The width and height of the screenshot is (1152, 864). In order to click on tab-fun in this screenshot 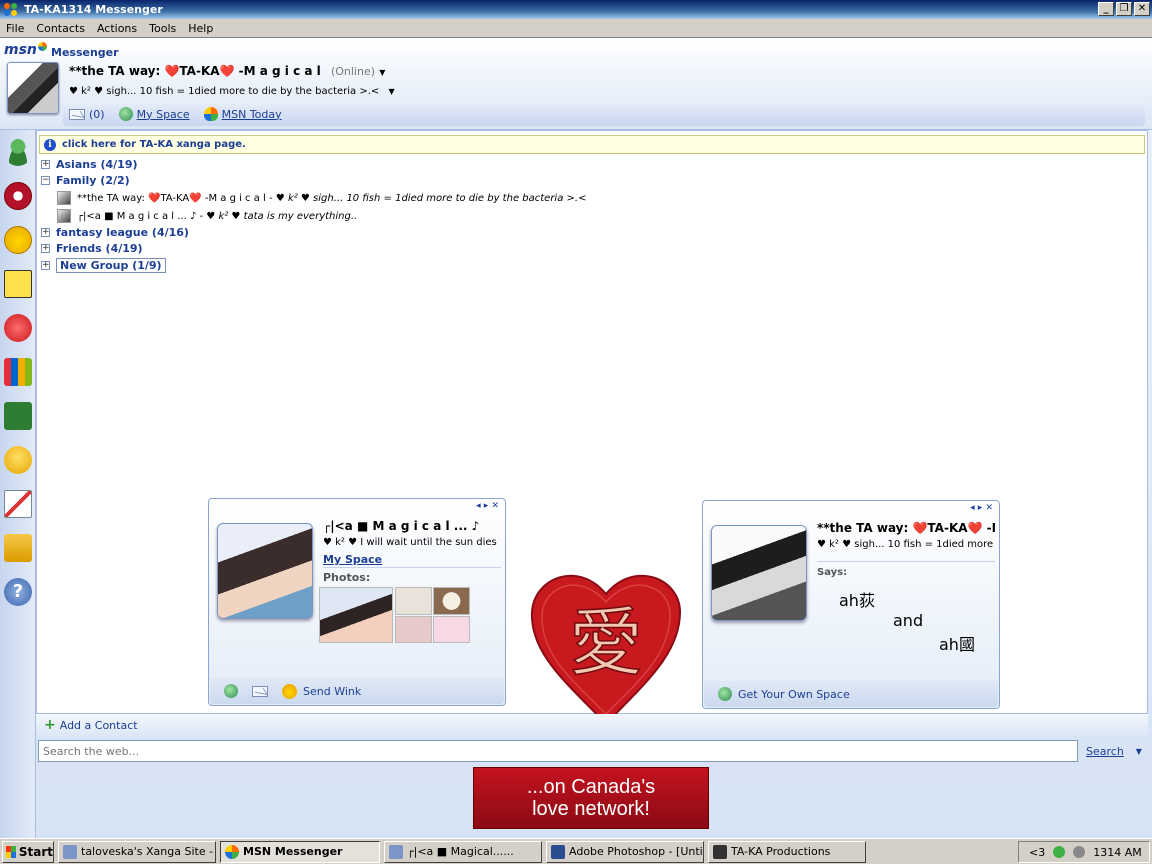, I will do `click(18, 240)`.